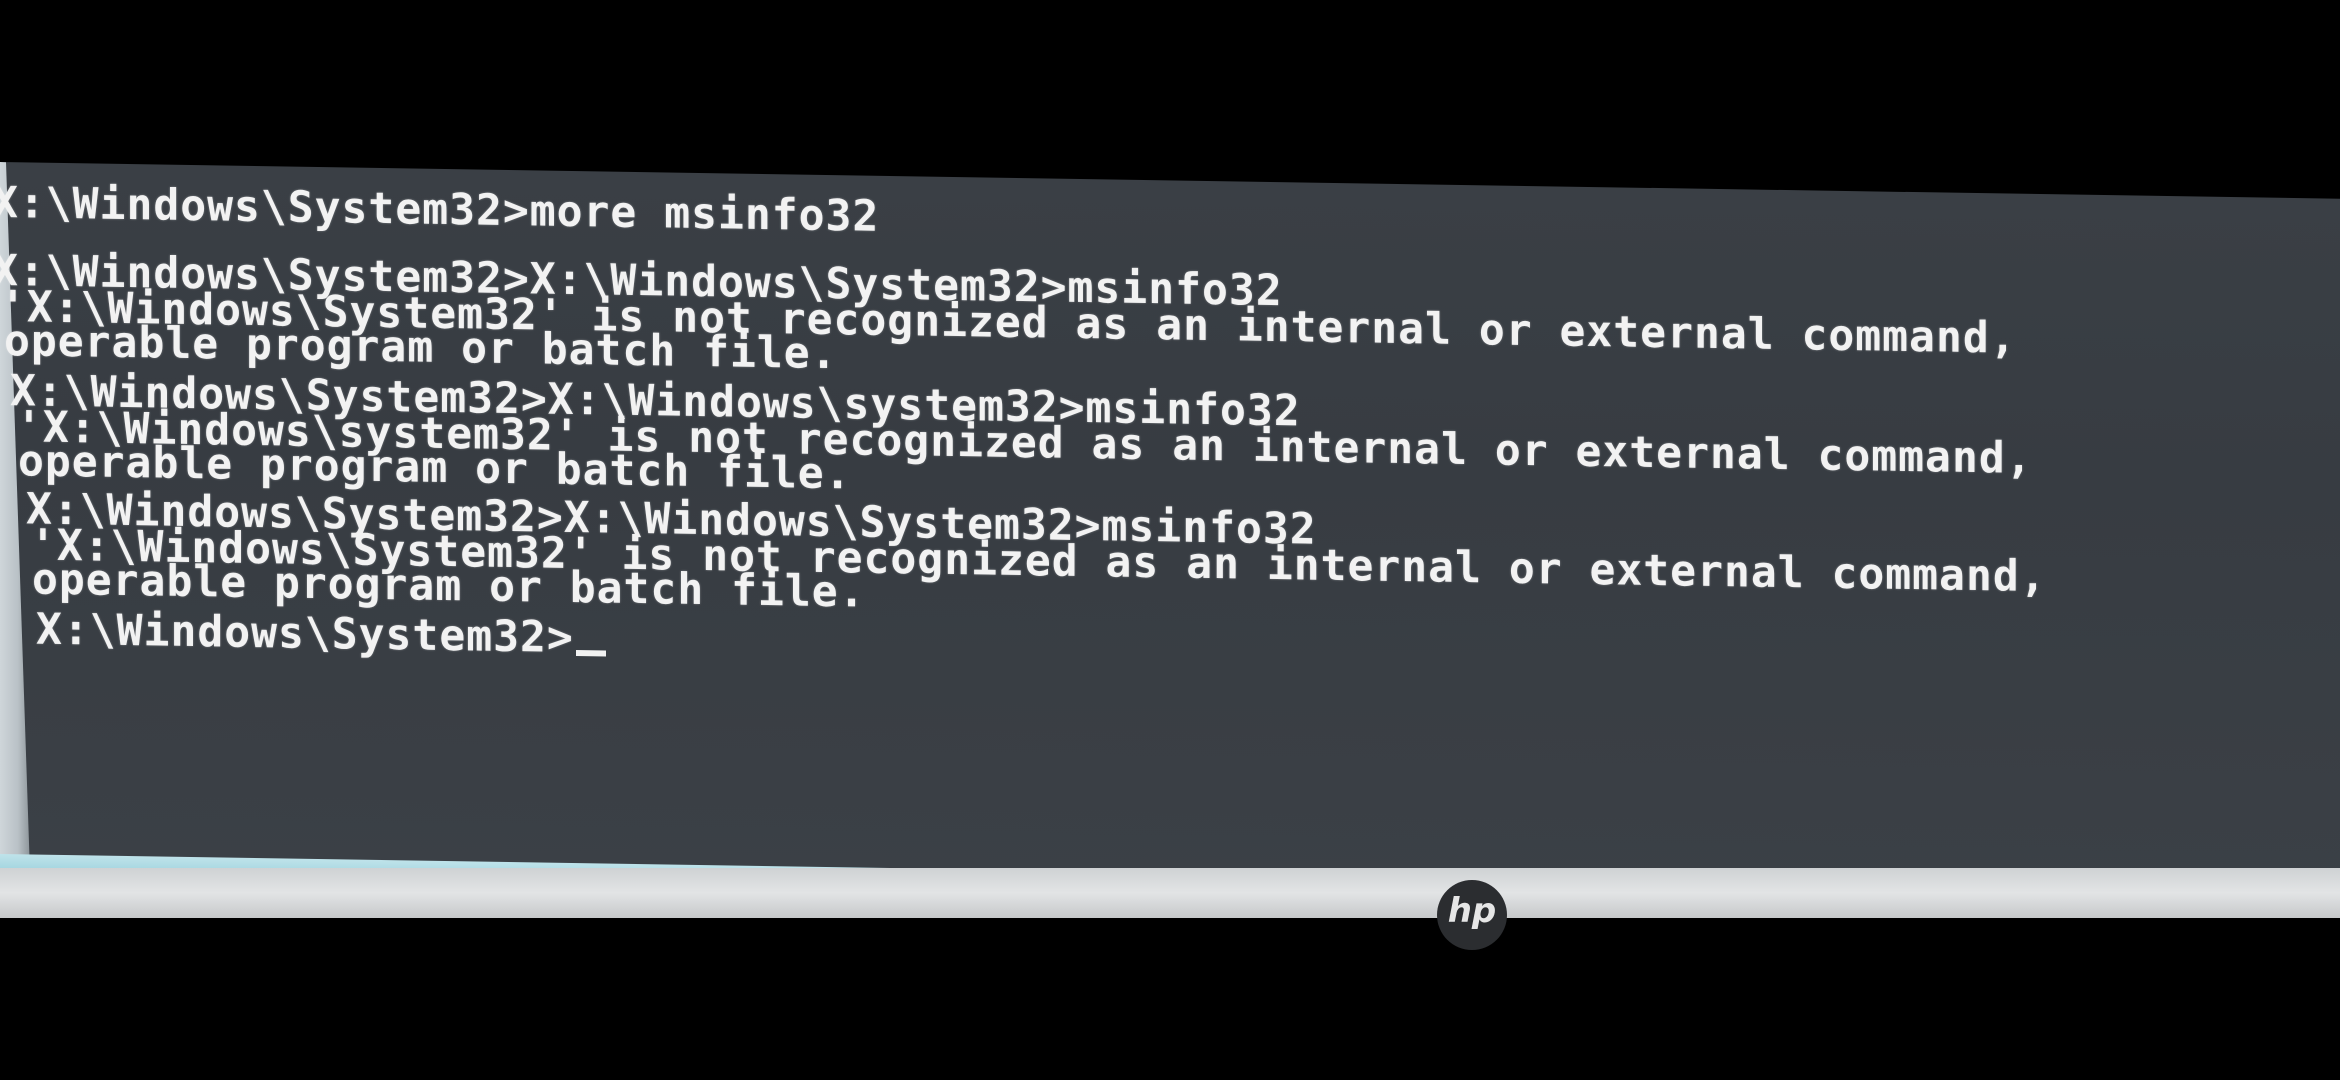 This screenshot has height=1080, width=2340. I want to click on monitor-bezel, so click(1170, 893).